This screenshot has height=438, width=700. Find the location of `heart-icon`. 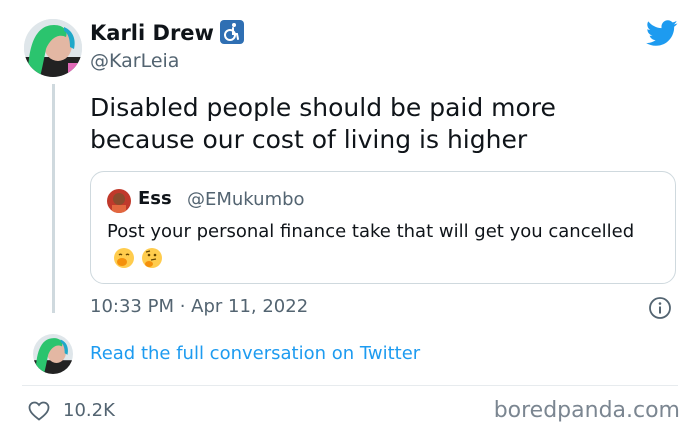

heart-icon is located at coordinates (39, 411).